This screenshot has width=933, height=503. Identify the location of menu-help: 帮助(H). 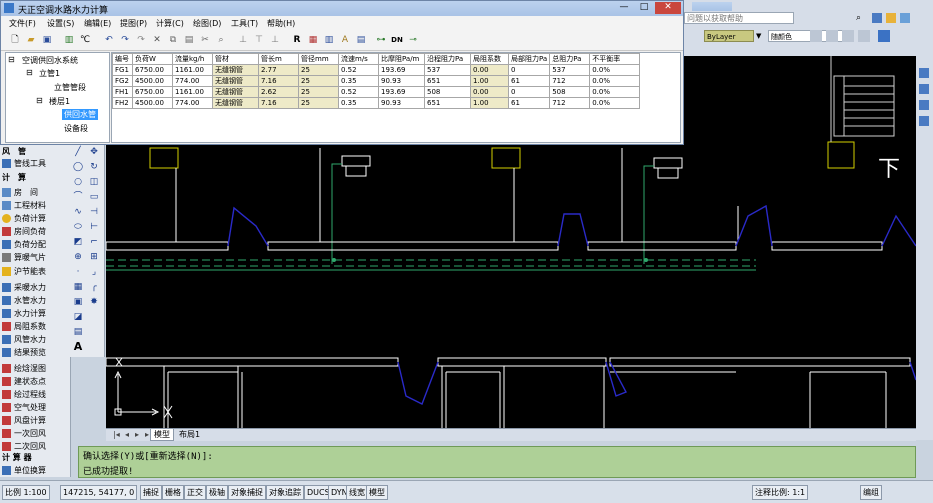
(281, 23).